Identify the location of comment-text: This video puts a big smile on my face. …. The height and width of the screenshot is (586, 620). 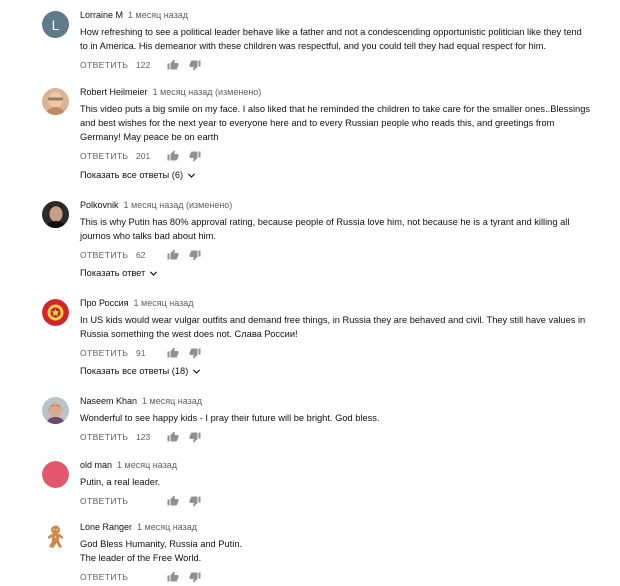
(335, 123).